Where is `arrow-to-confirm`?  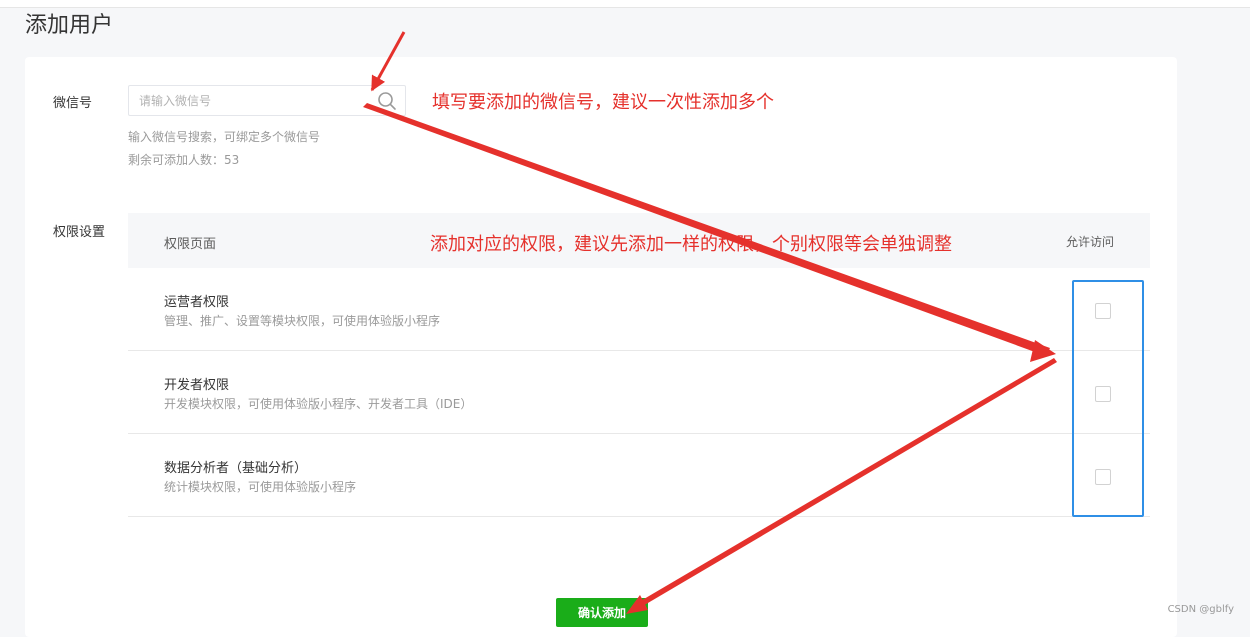 arrow-to-confirm is located at coordinates (844, 484).